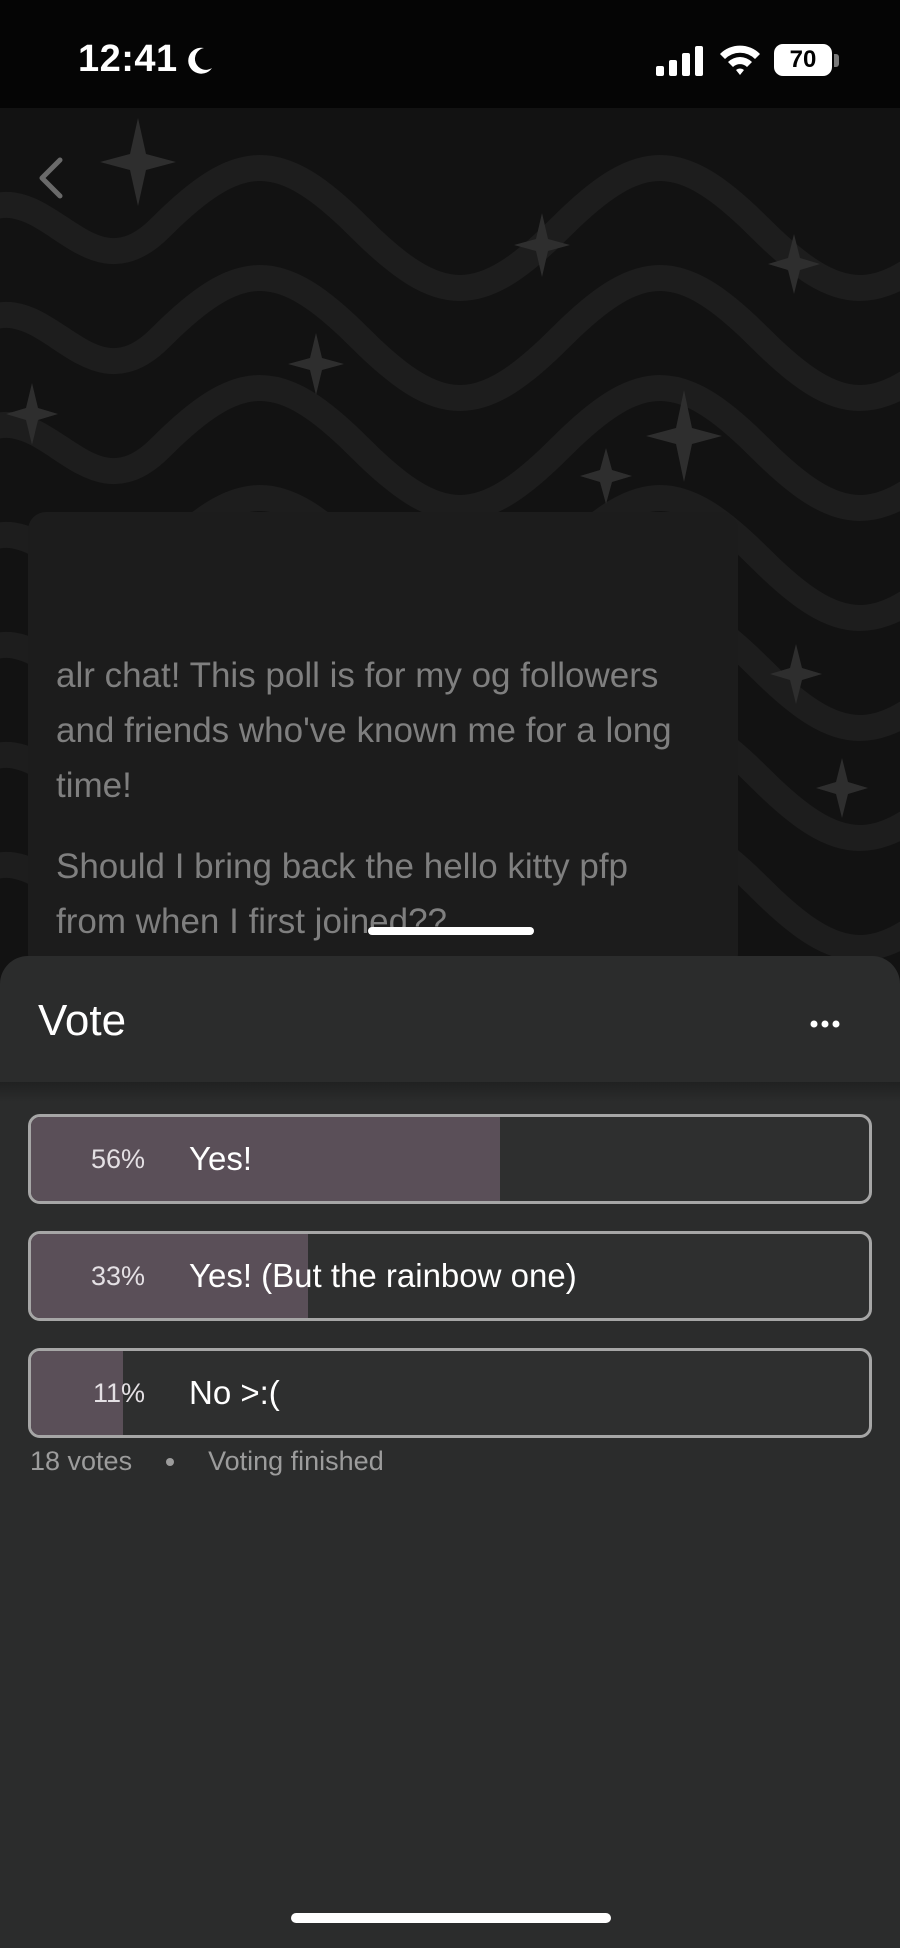 The height and width of the screenshot is (1948, 900). Describe the element at coordinates (234, 1392) in the screenshot. I see `poll-option-label: No >:(` at that location.